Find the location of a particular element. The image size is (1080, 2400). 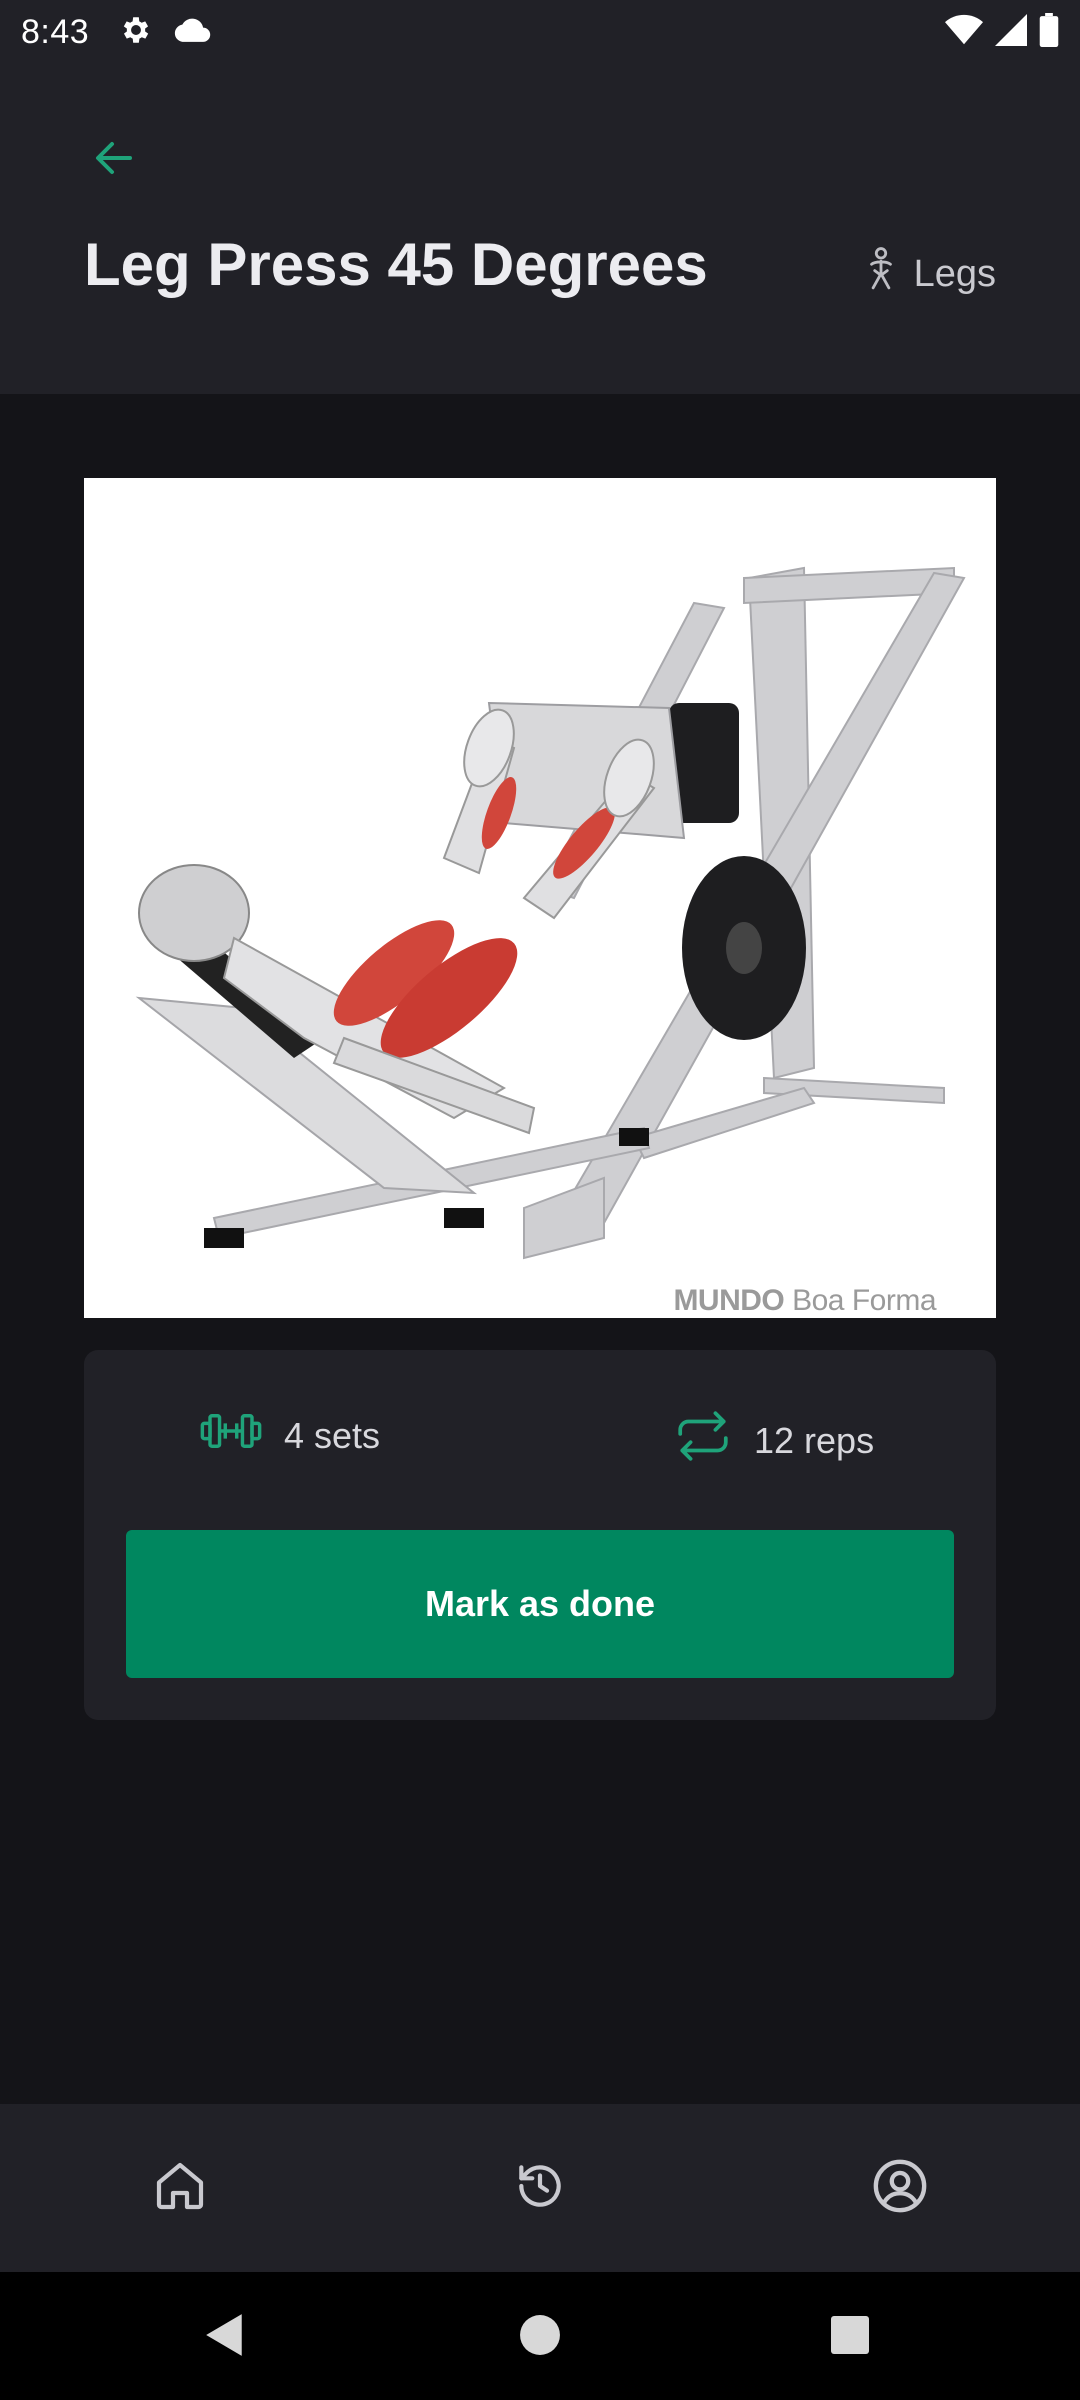

triangle-back-icon is located at coordinates (225, 2337).